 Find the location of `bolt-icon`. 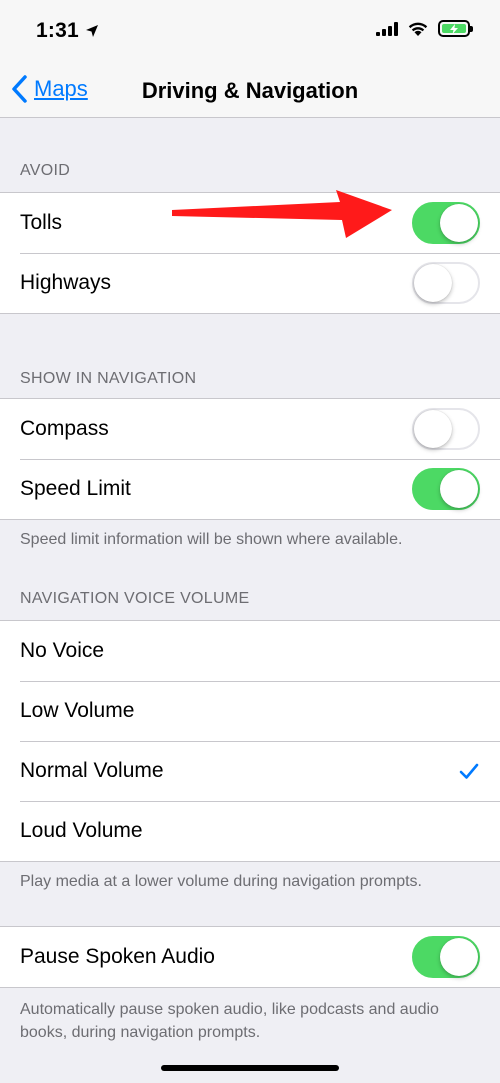

bolt-icon is located at coordinates (454, 28).